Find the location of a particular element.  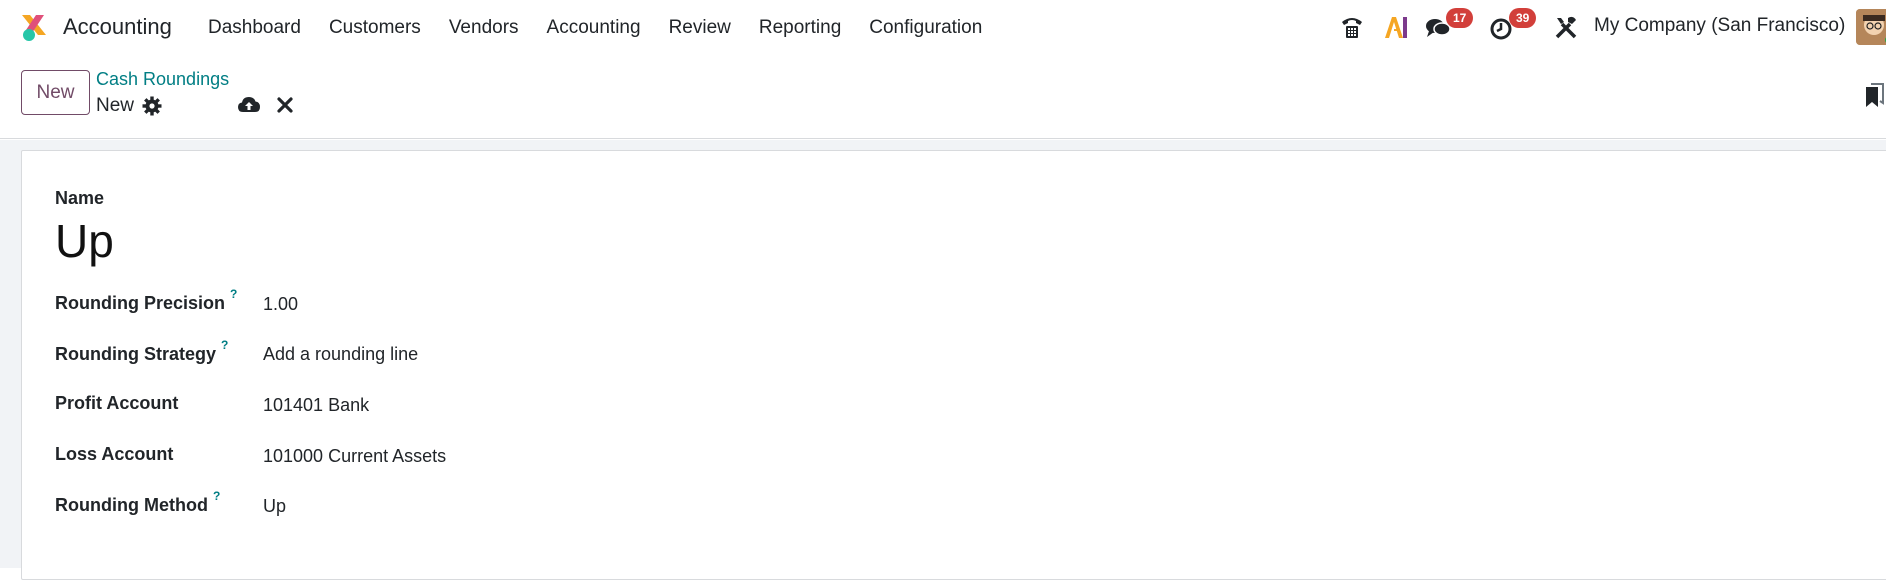

phone-icon is located at coordinates (1352, 27).